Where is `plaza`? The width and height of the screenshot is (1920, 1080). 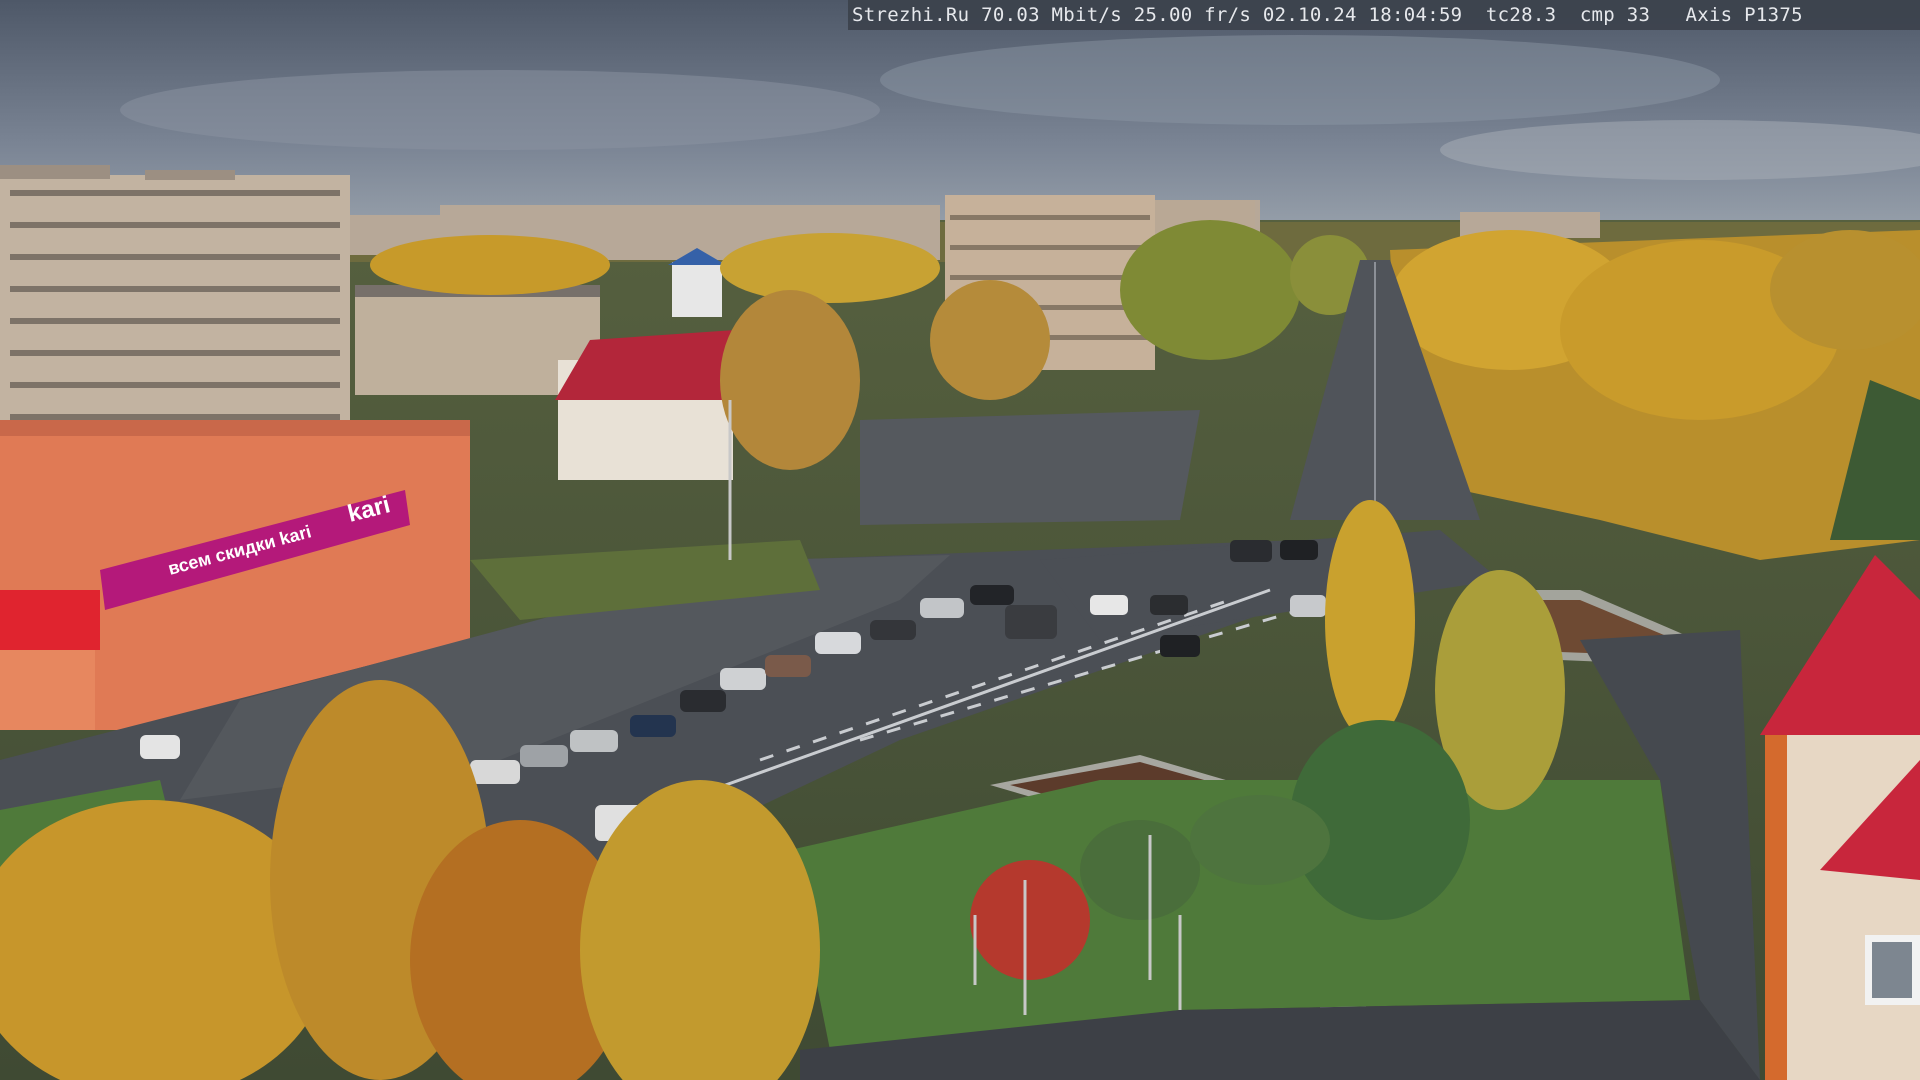 plaza is located at coordinates (1030, 467).